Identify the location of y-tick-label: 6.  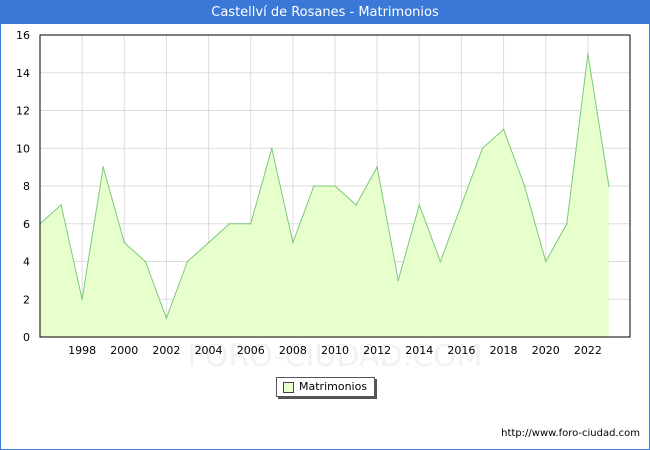
(26, 224).